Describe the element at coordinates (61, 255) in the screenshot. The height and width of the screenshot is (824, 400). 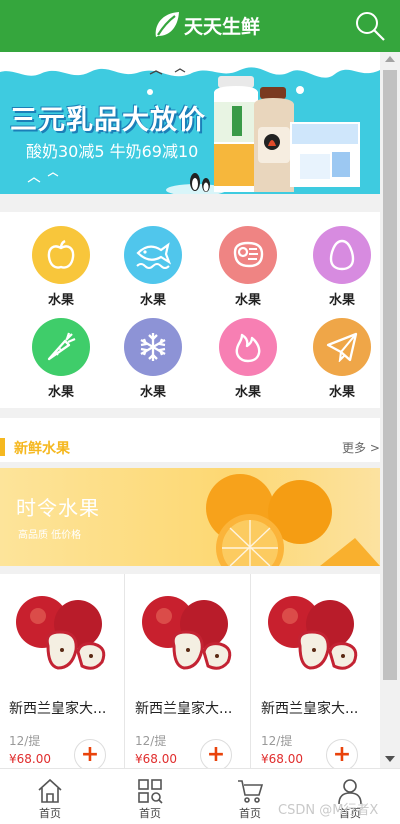
I see `apple-icon` at that location.